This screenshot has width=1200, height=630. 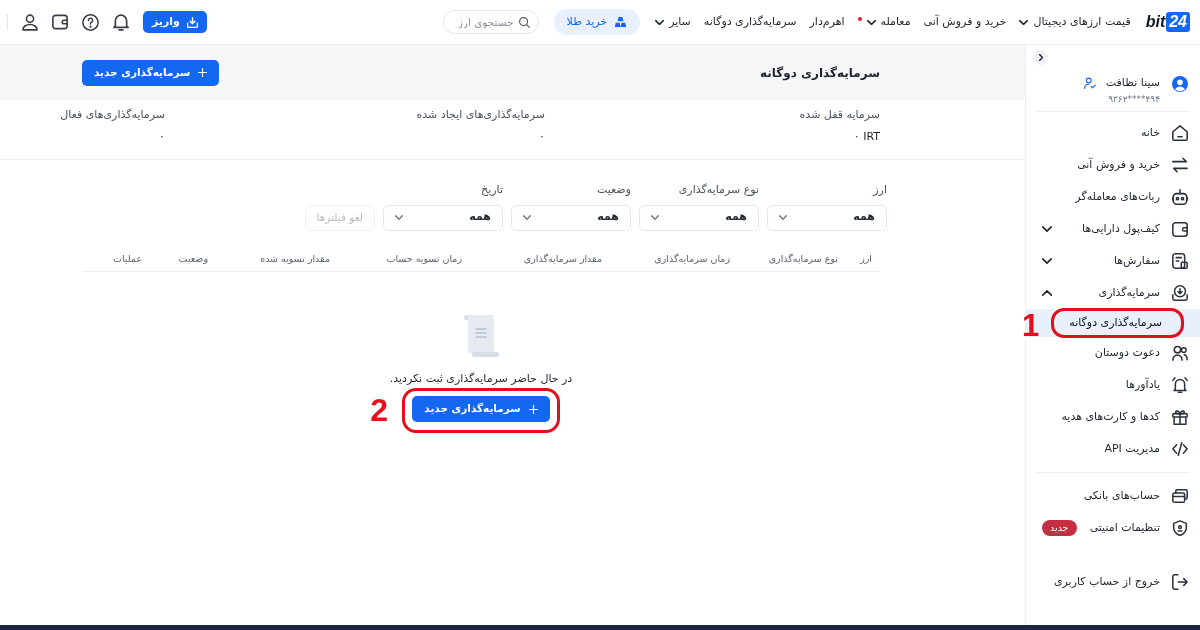 I want to click on sidebar-item: سرمایه‌گذاری, so click(x=1113, y=293).